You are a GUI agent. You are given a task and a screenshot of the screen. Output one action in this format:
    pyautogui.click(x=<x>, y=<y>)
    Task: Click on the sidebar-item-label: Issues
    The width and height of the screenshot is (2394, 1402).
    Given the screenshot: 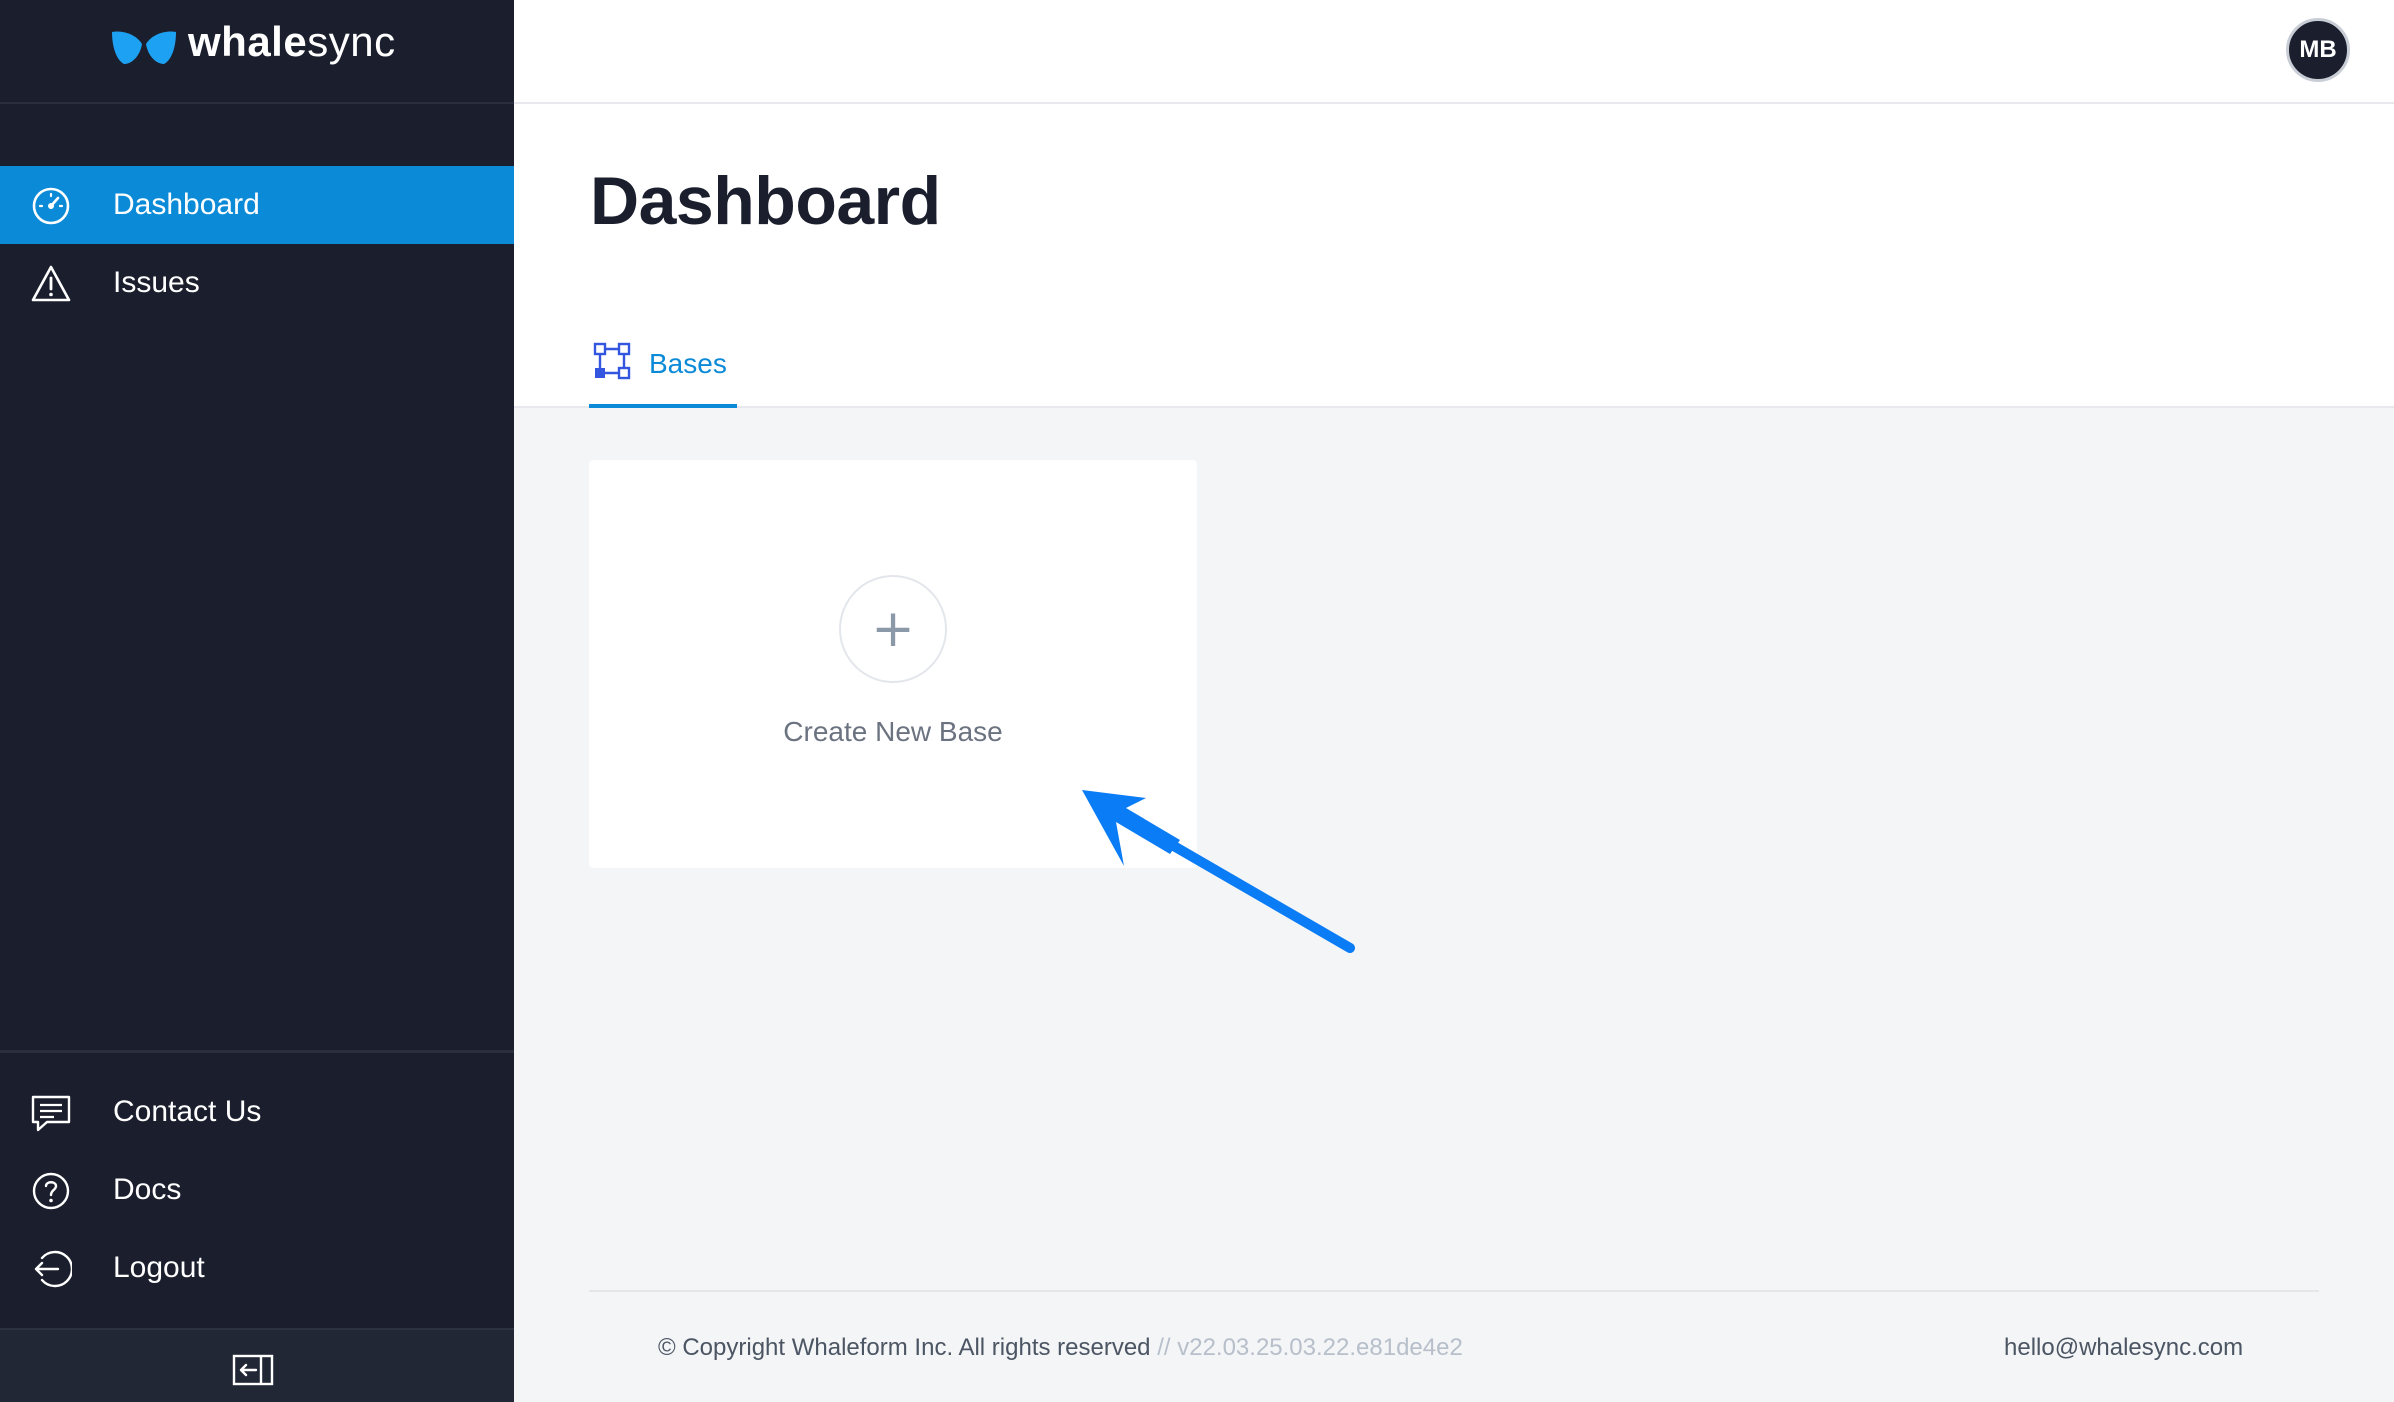 What is the action you would take?
    pyautogui.click(x=156, y=282)
    